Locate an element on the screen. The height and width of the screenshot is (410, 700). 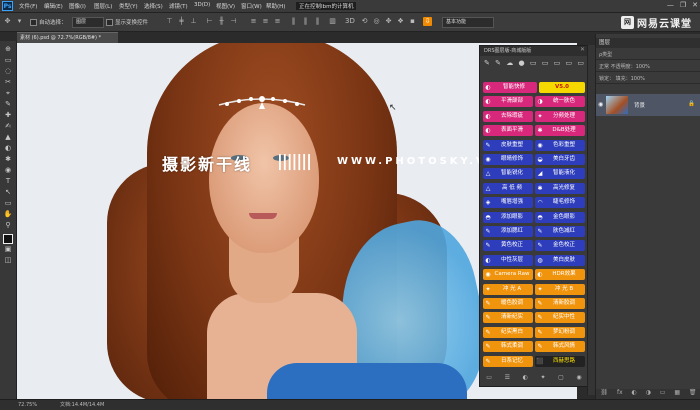
drs-action-button: ◓ 添加眼影 is located at coordinates (508, 217).